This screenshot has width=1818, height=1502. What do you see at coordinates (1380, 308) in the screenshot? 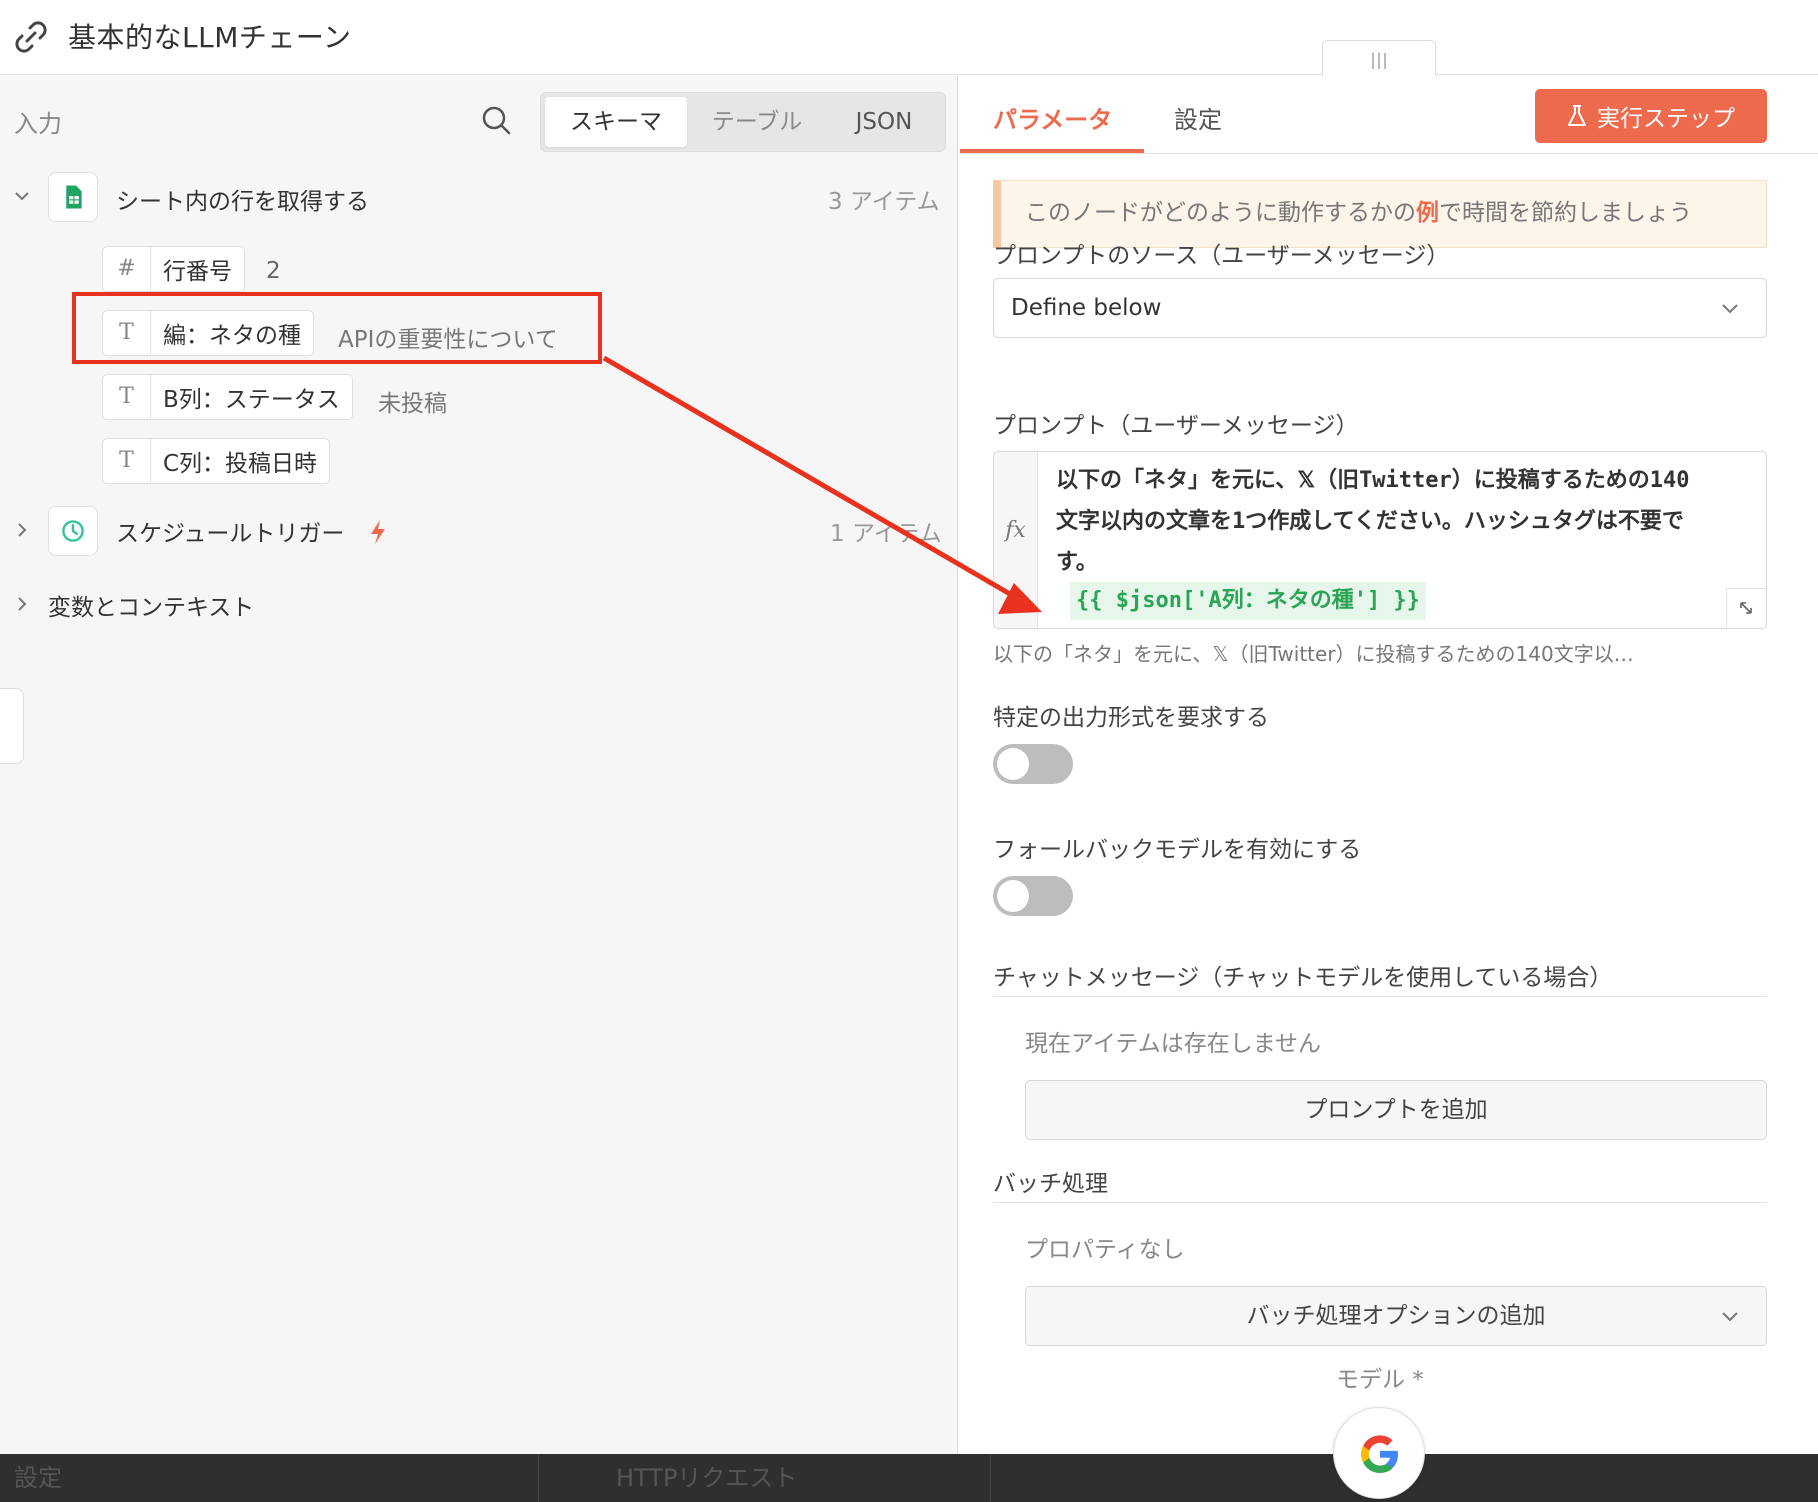
I see `prompt-source-select: Define below` at bounding box center [1380, 308].